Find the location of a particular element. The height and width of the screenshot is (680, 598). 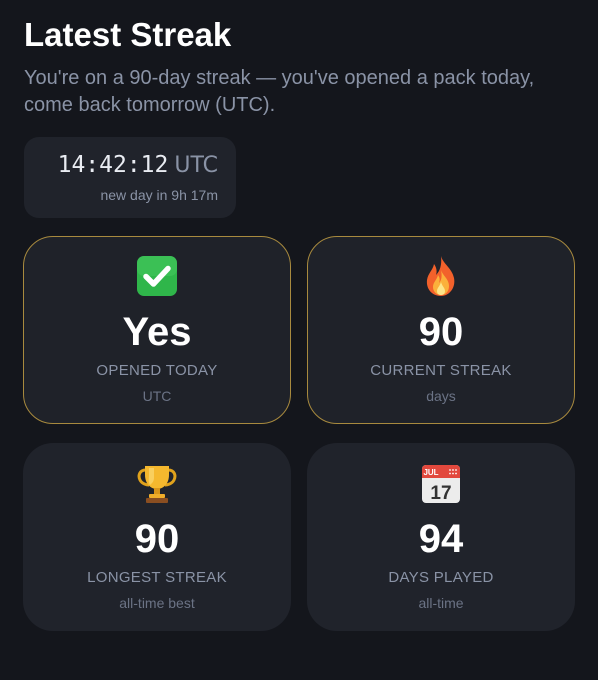

opened-today-card: Yes OPENED TODAY UTC is located at coordinates (157, 330).